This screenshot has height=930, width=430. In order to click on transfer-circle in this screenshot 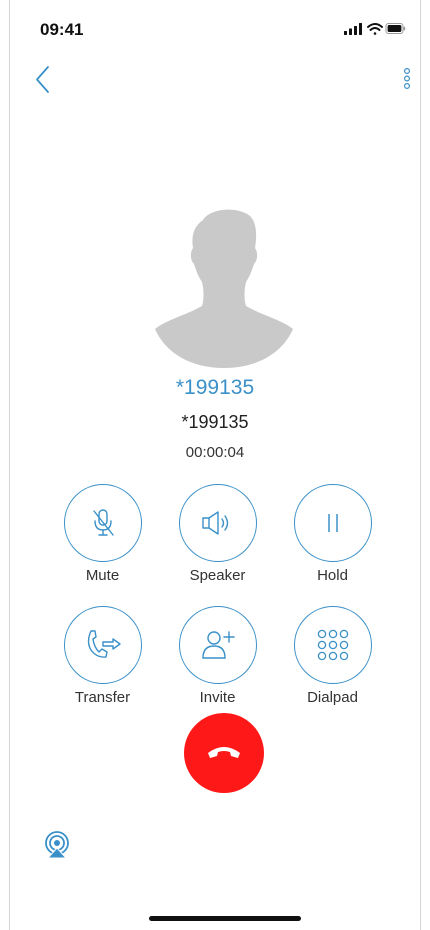, I will do `click(102, 645)`.